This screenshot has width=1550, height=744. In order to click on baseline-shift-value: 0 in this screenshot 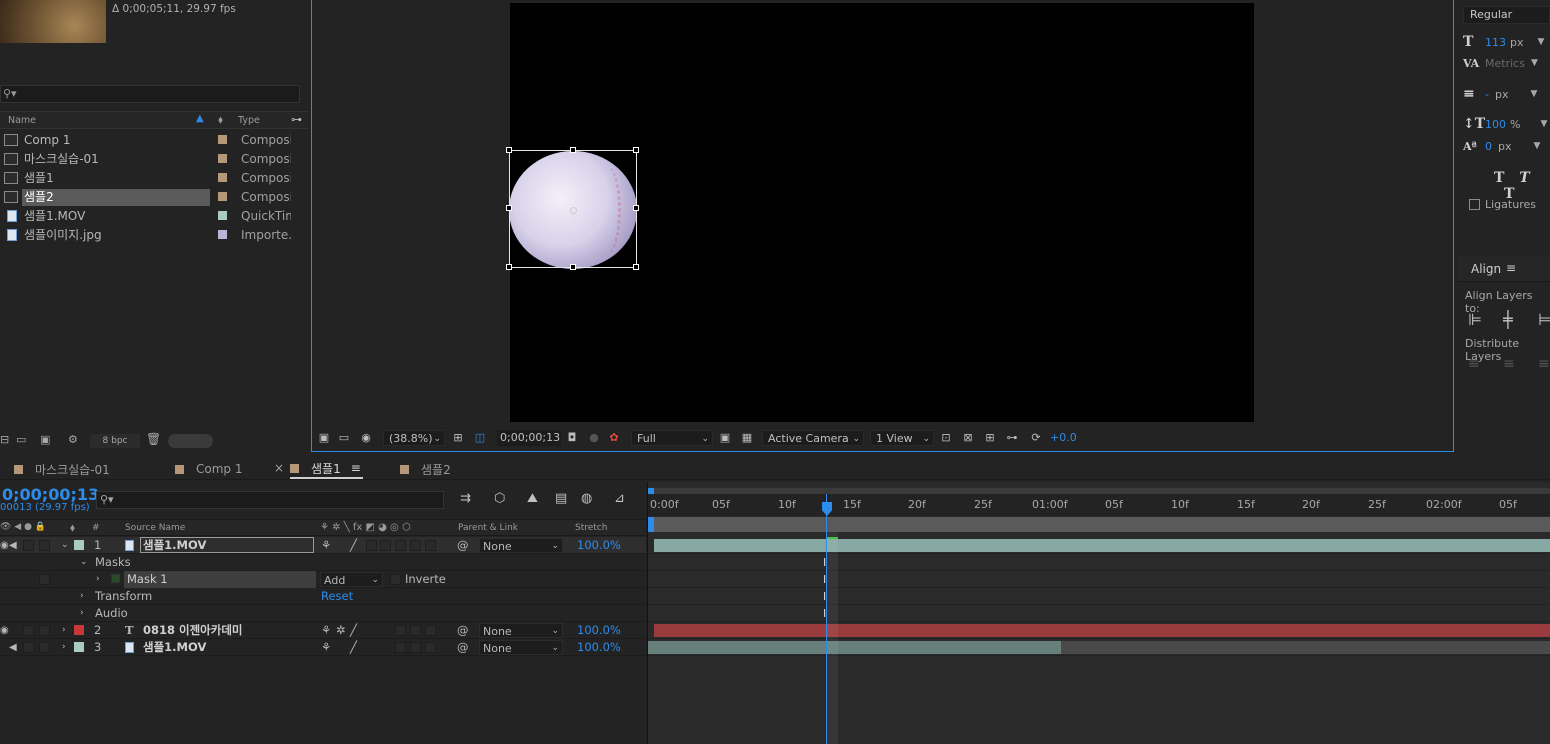, I will do `click(1488, 146)`.